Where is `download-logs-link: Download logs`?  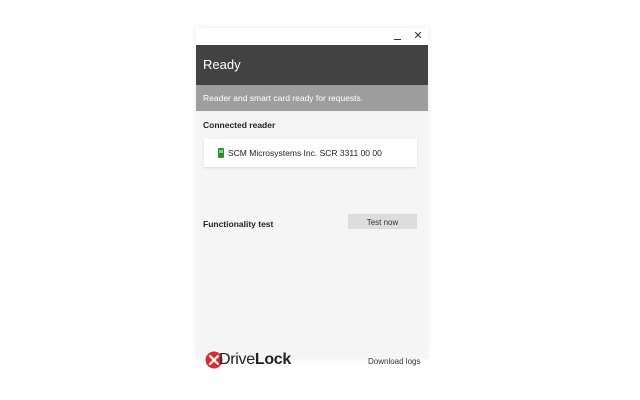 download-logs-link: Download logs is located at coordinates (394, 361).